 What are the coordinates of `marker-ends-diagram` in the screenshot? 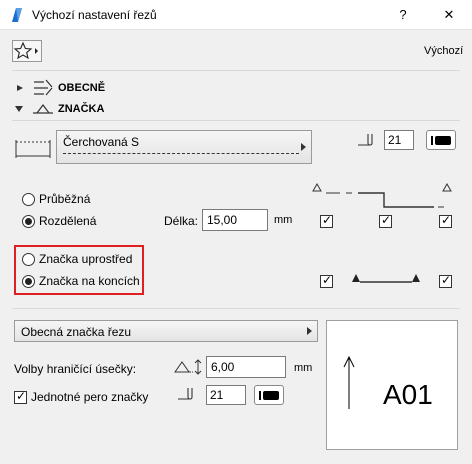 It's located at (386, 278).